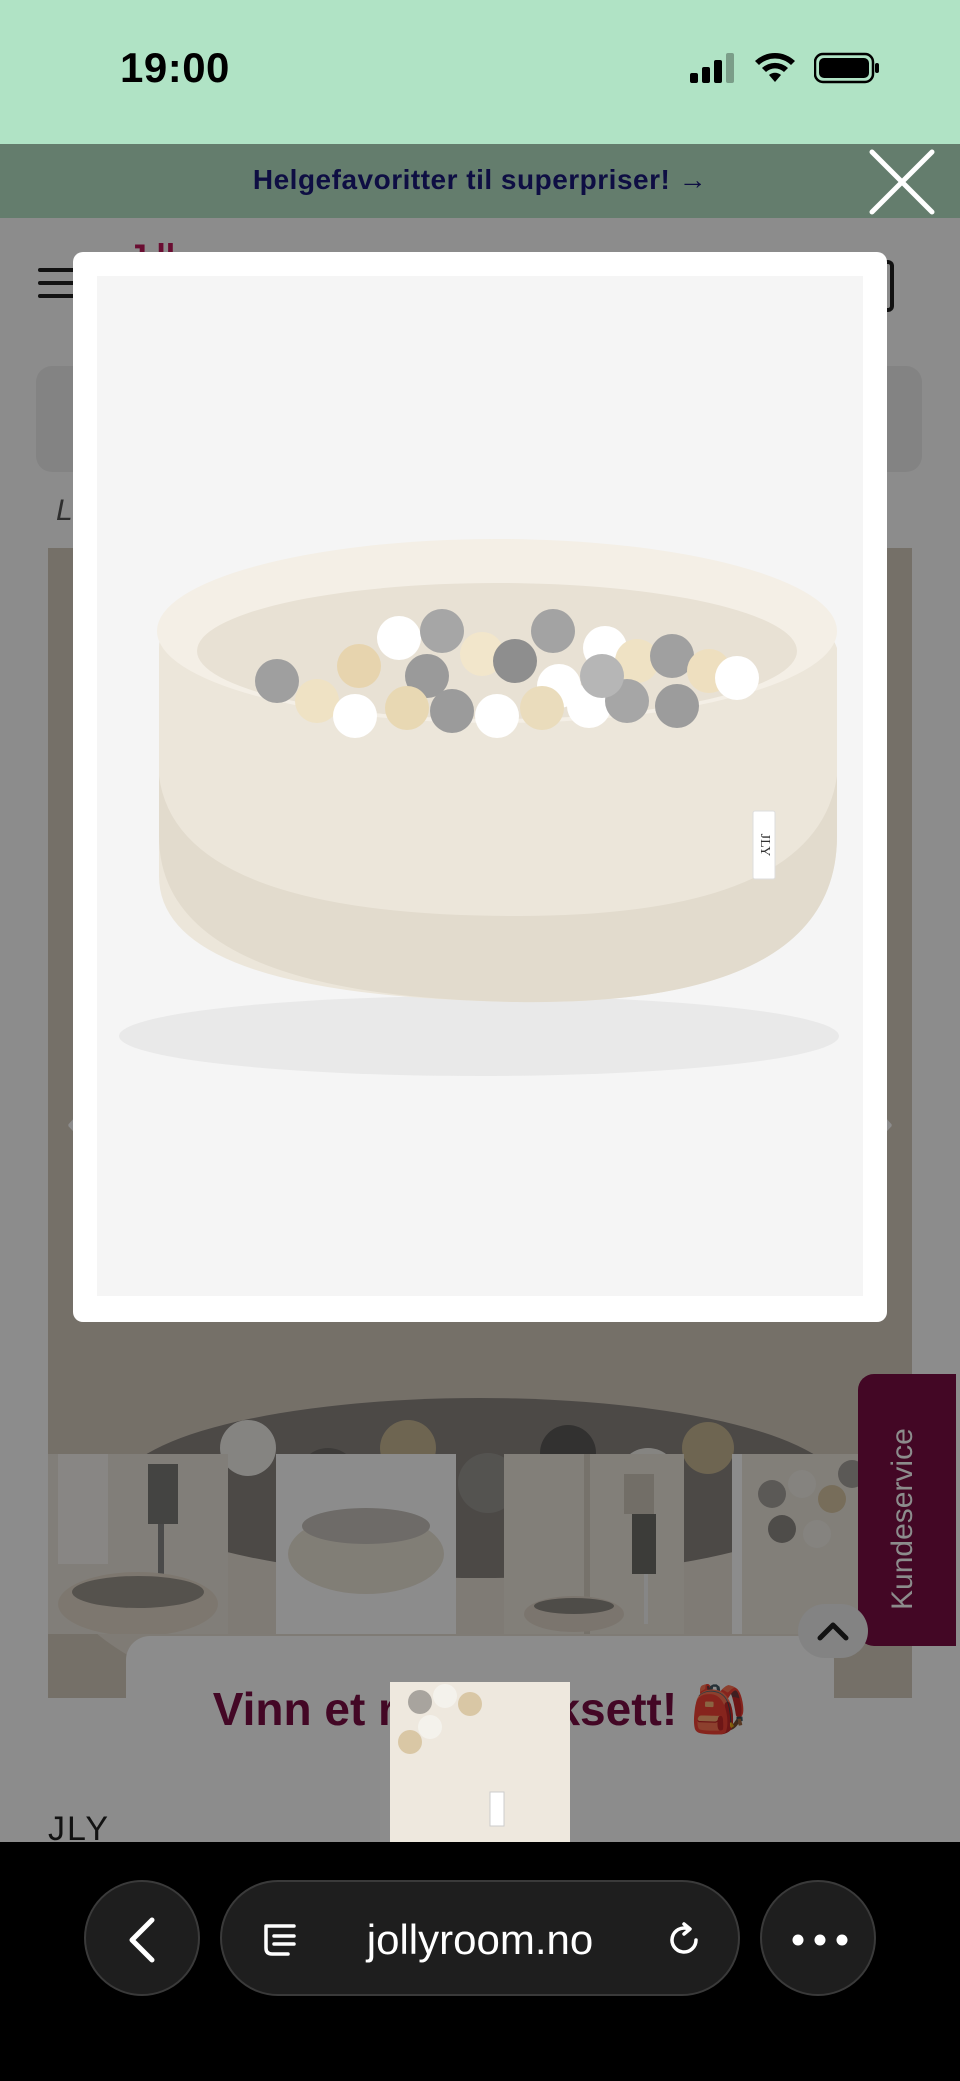 This screenshot has height=2081, width=960. I want to click on browser-back-button, so click(142, 1938).